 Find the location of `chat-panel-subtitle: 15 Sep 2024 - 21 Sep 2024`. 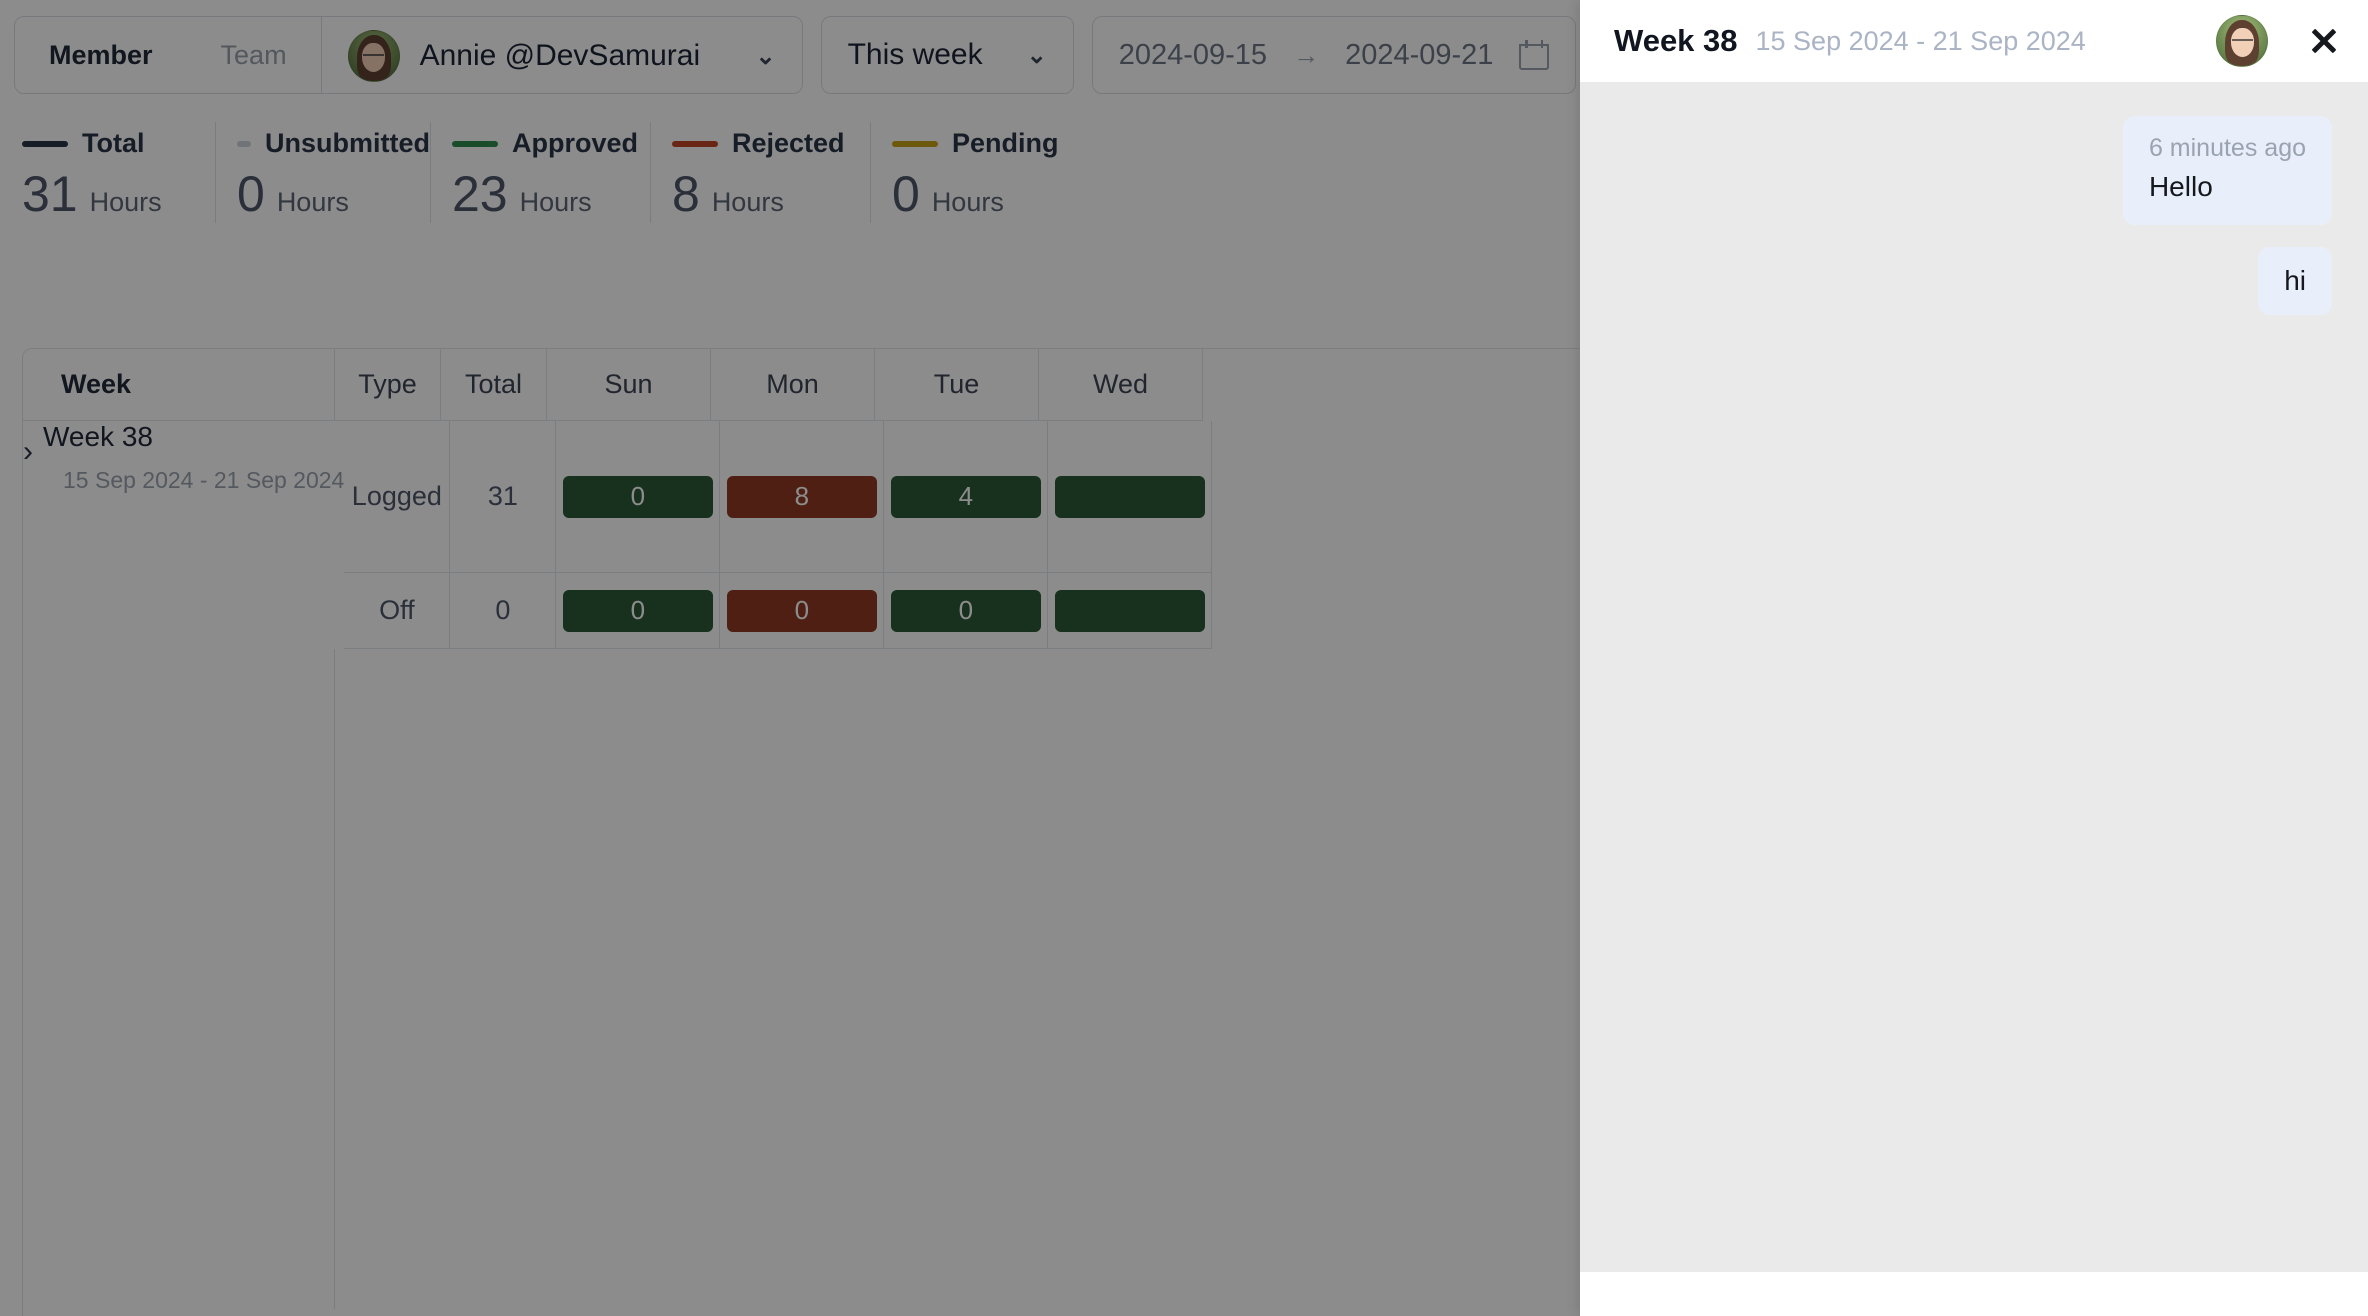

chat-panel-subtitle: 15 Sep 2024 - 21 Sep 2024 is located at coordinates (1920, 40).